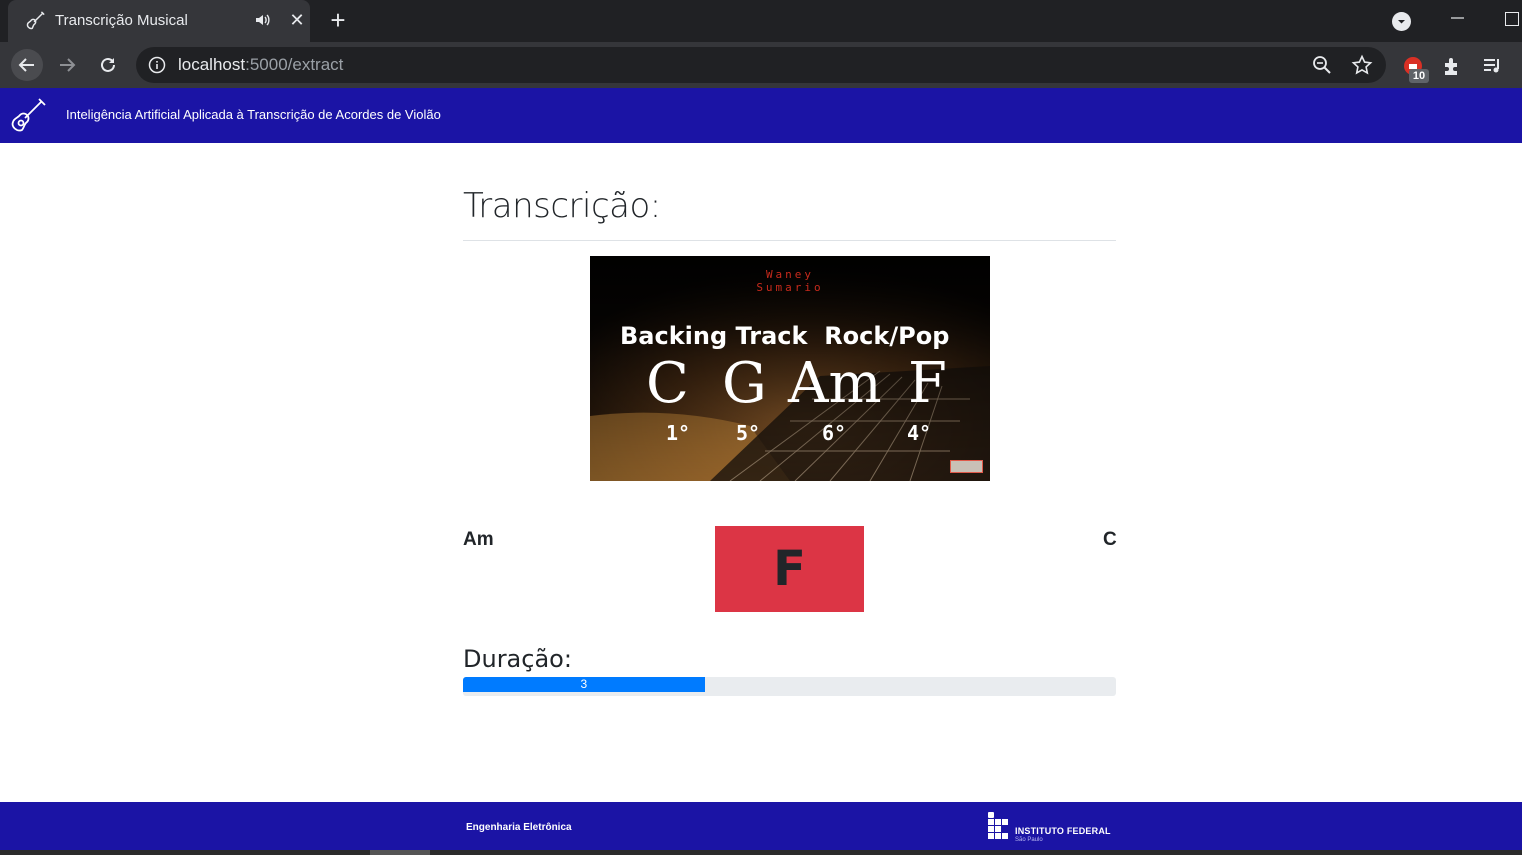 The image size is (1522, 855). What do you see at coordinates (1322, 65) in the screenshot?
I see `zoom-out-icon` at bounding box center [1322, 65].